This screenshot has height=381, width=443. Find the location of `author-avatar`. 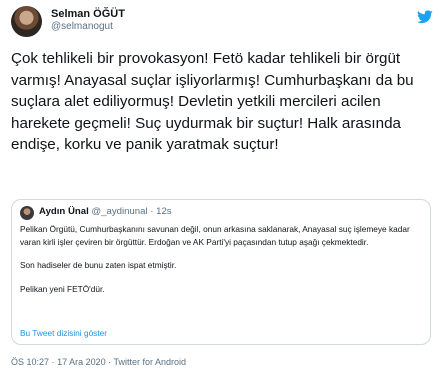

author-avatar is located at coordinates (26, 21).